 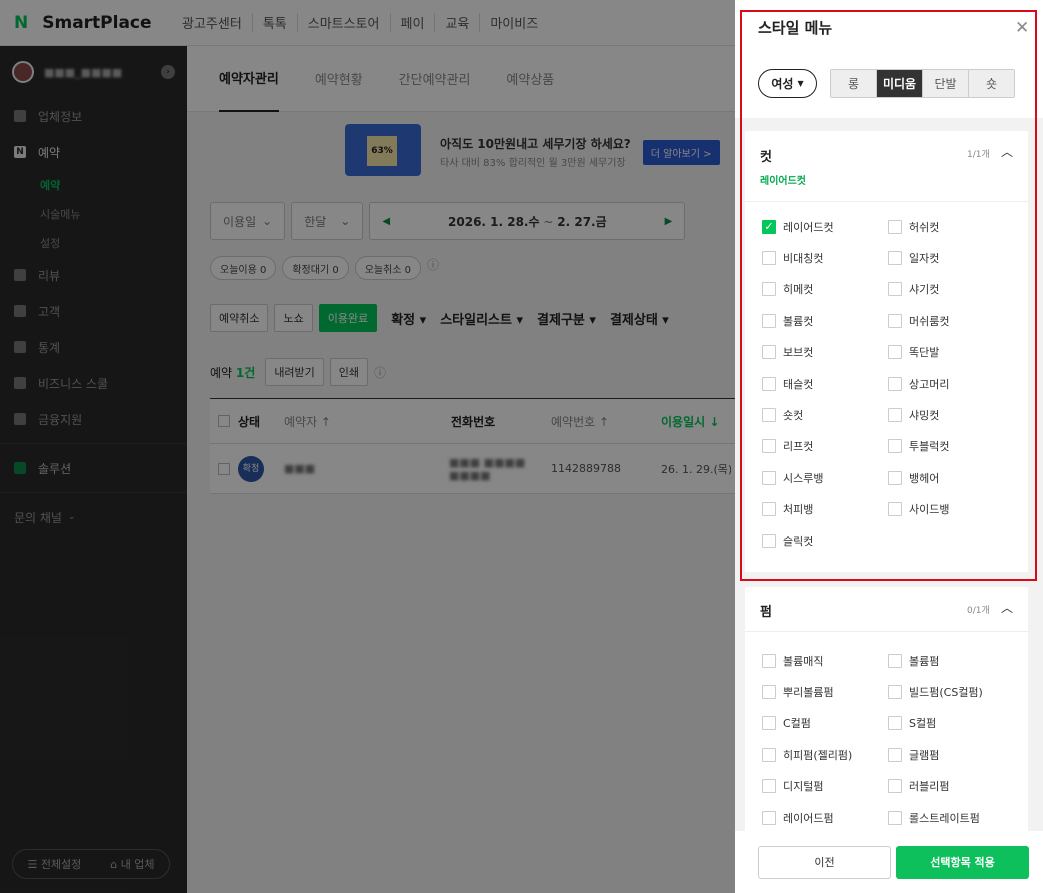 What do you see at coordinates (951, 289) in the screenshot?
I see `style-option: 샤기컷` at bounding box center [951, 289].